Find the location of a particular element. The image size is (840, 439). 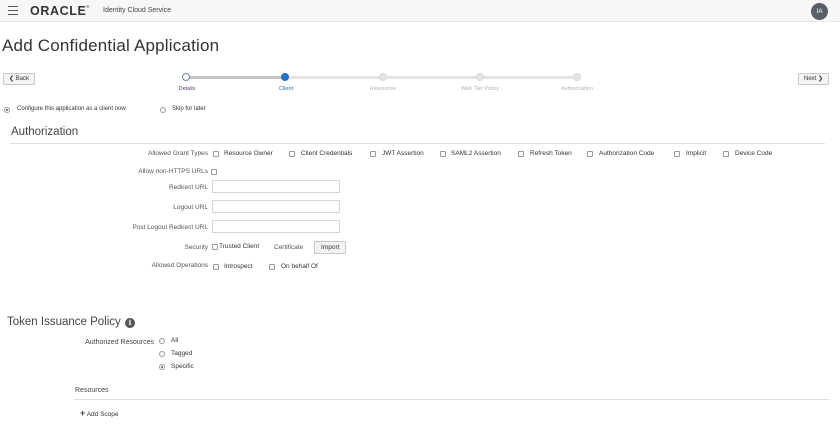

page-title: Add Confidential Application is located at coordinates (111, 45).